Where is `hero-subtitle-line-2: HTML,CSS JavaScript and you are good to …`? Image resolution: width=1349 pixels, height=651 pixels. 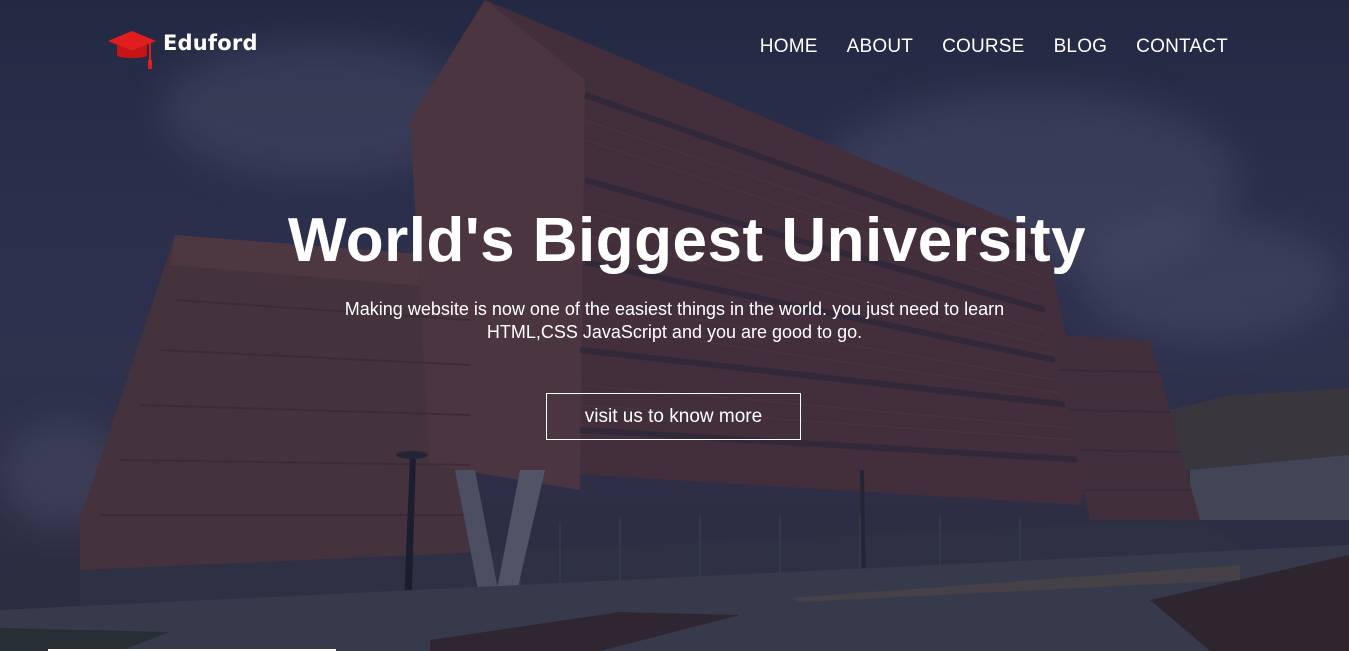 hero-subtitle-line-2: HTML,CSS JavaScript and you are good to … is located at coordinates (674, 332).